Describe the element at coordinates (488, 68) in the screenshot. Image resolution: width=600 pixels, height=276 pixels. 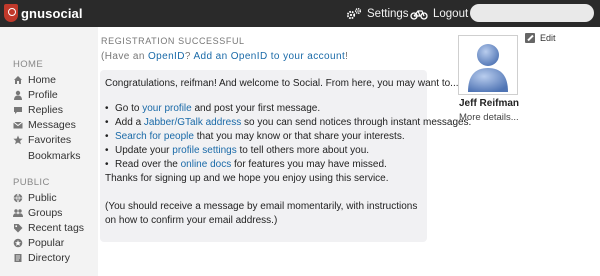
I see `default-avatar-icon` at that location.